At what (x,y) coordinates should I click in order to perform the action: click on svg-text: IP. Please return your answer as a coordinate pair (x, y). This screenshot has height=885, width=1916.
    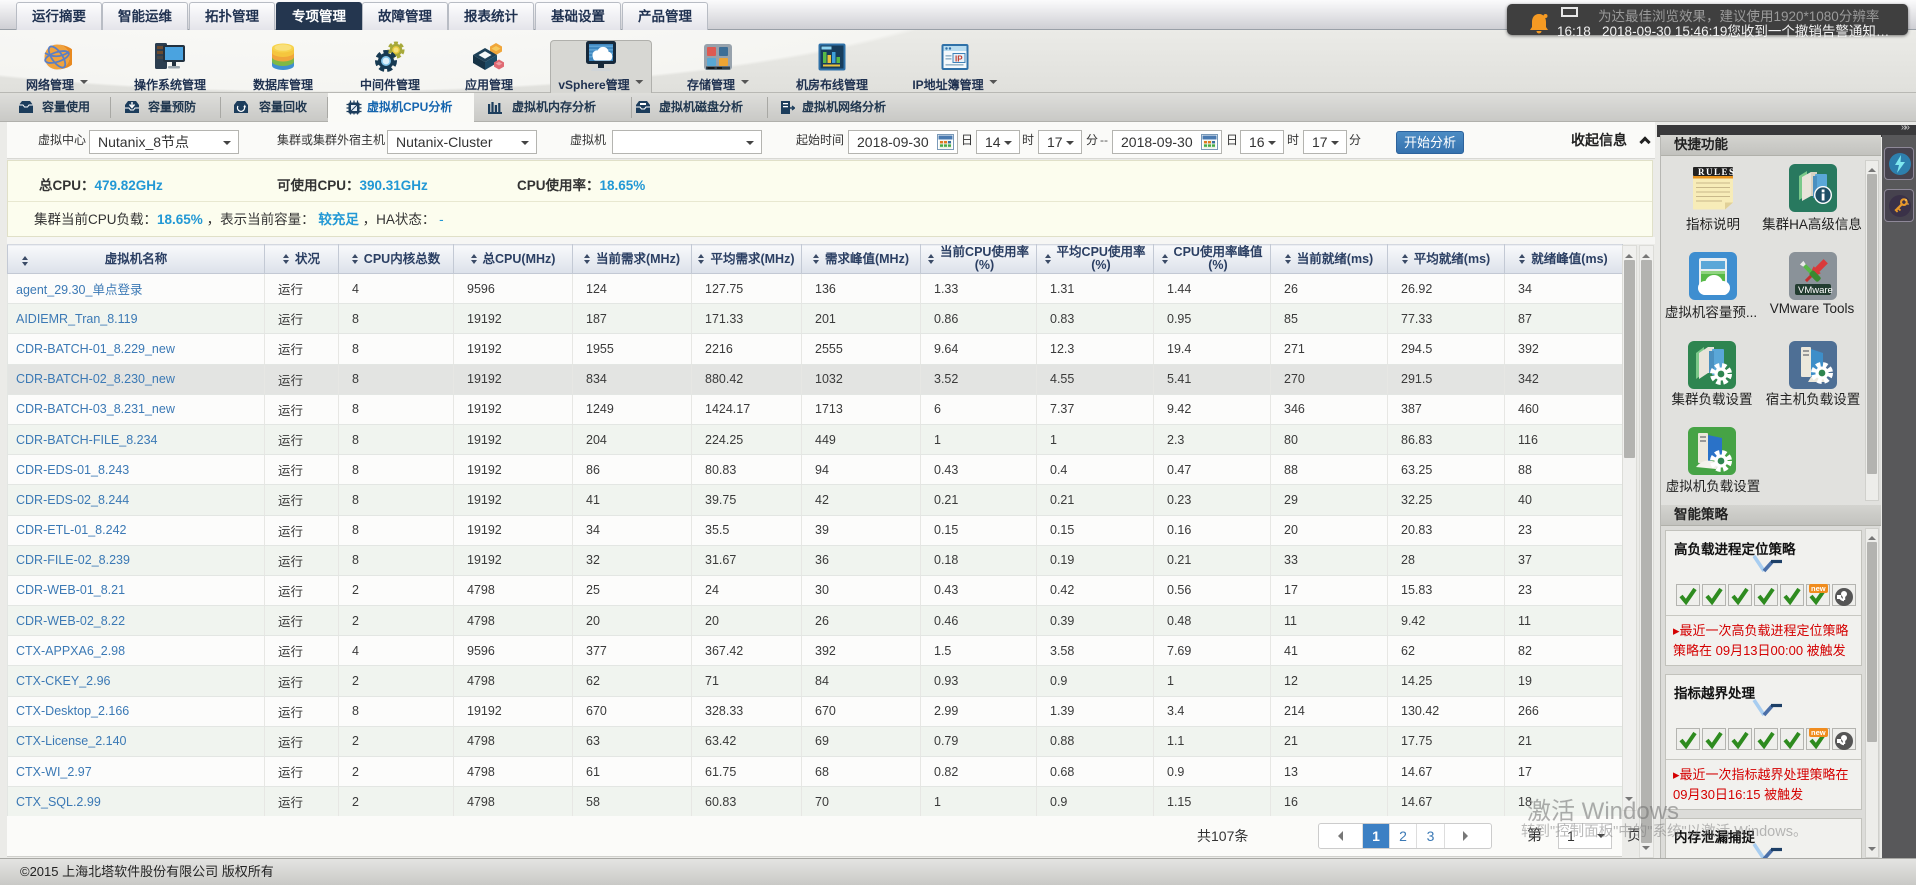
    Looking at the image, I should click on (959, 59).